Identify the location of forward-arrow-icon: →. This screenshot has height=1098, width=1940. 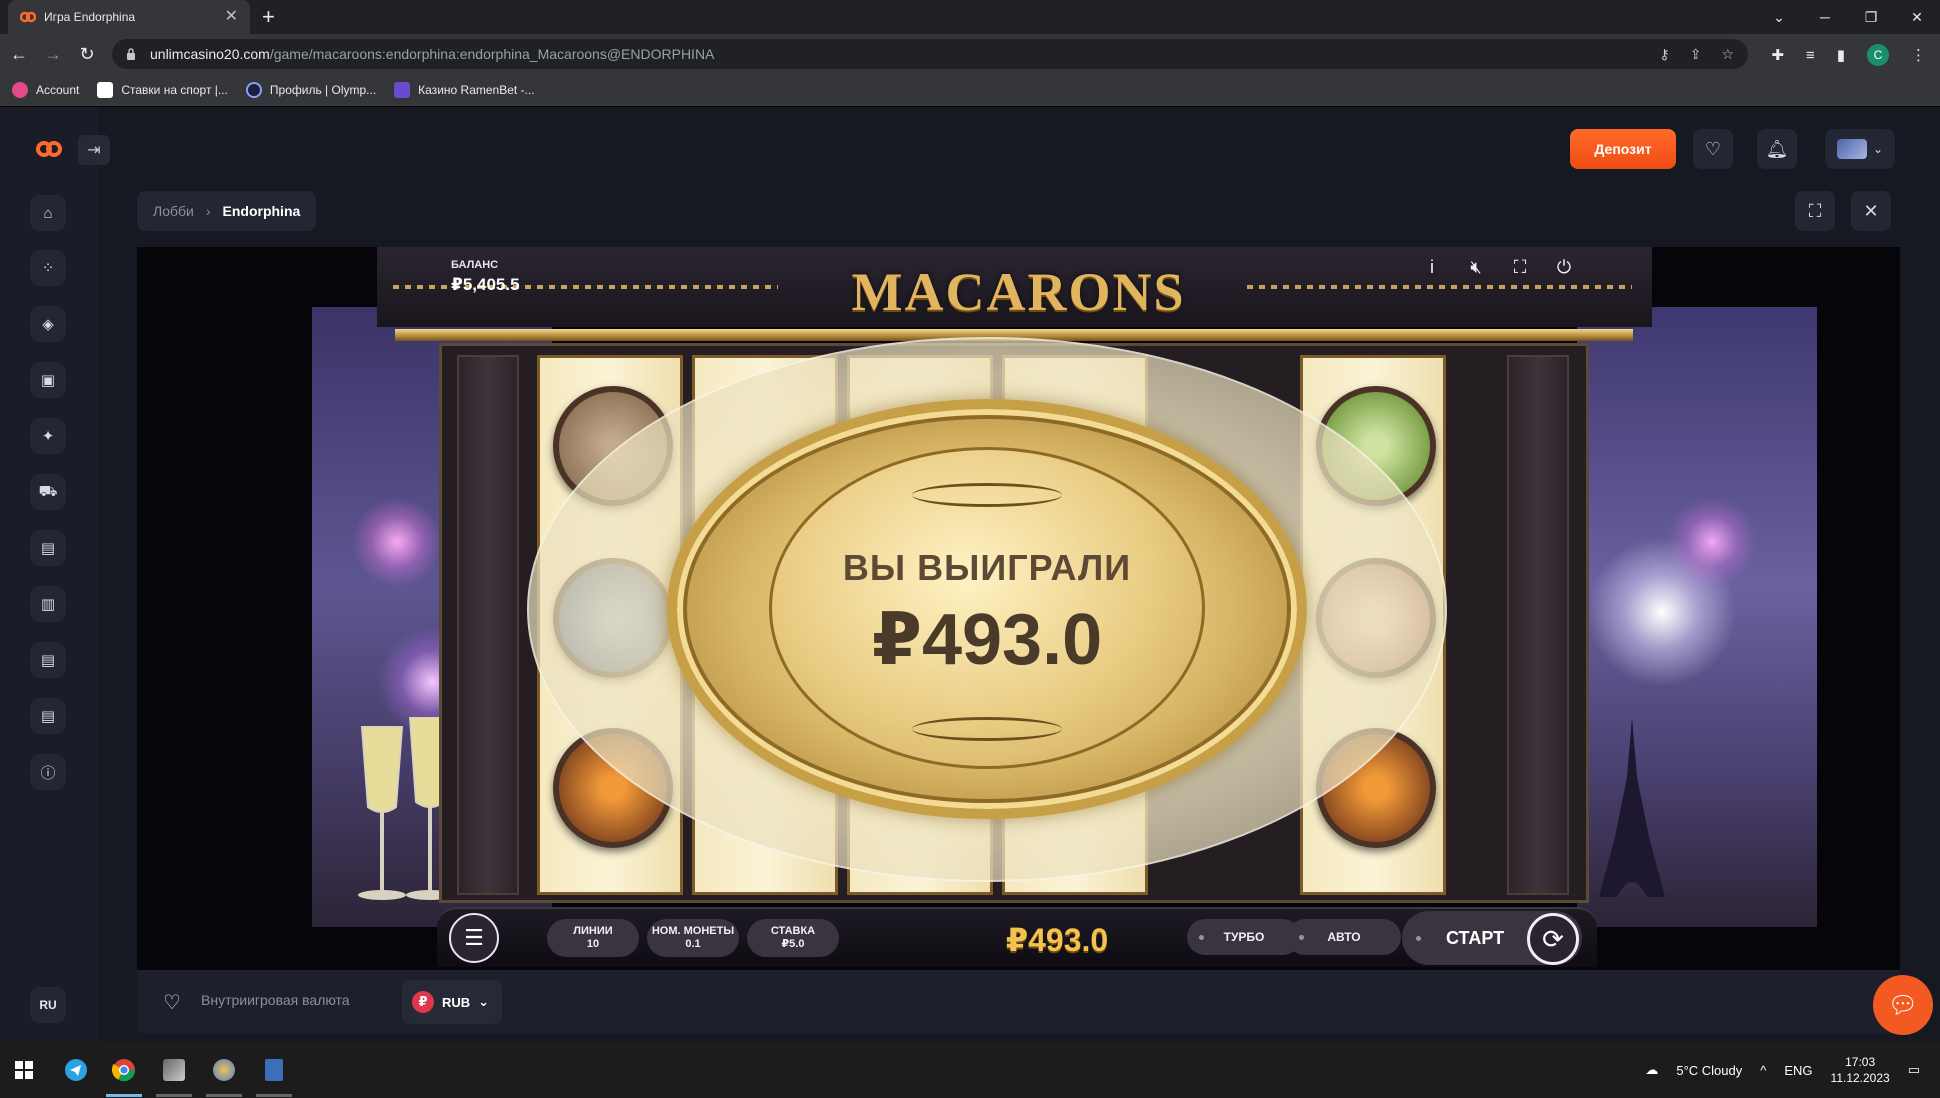
(53, 54).